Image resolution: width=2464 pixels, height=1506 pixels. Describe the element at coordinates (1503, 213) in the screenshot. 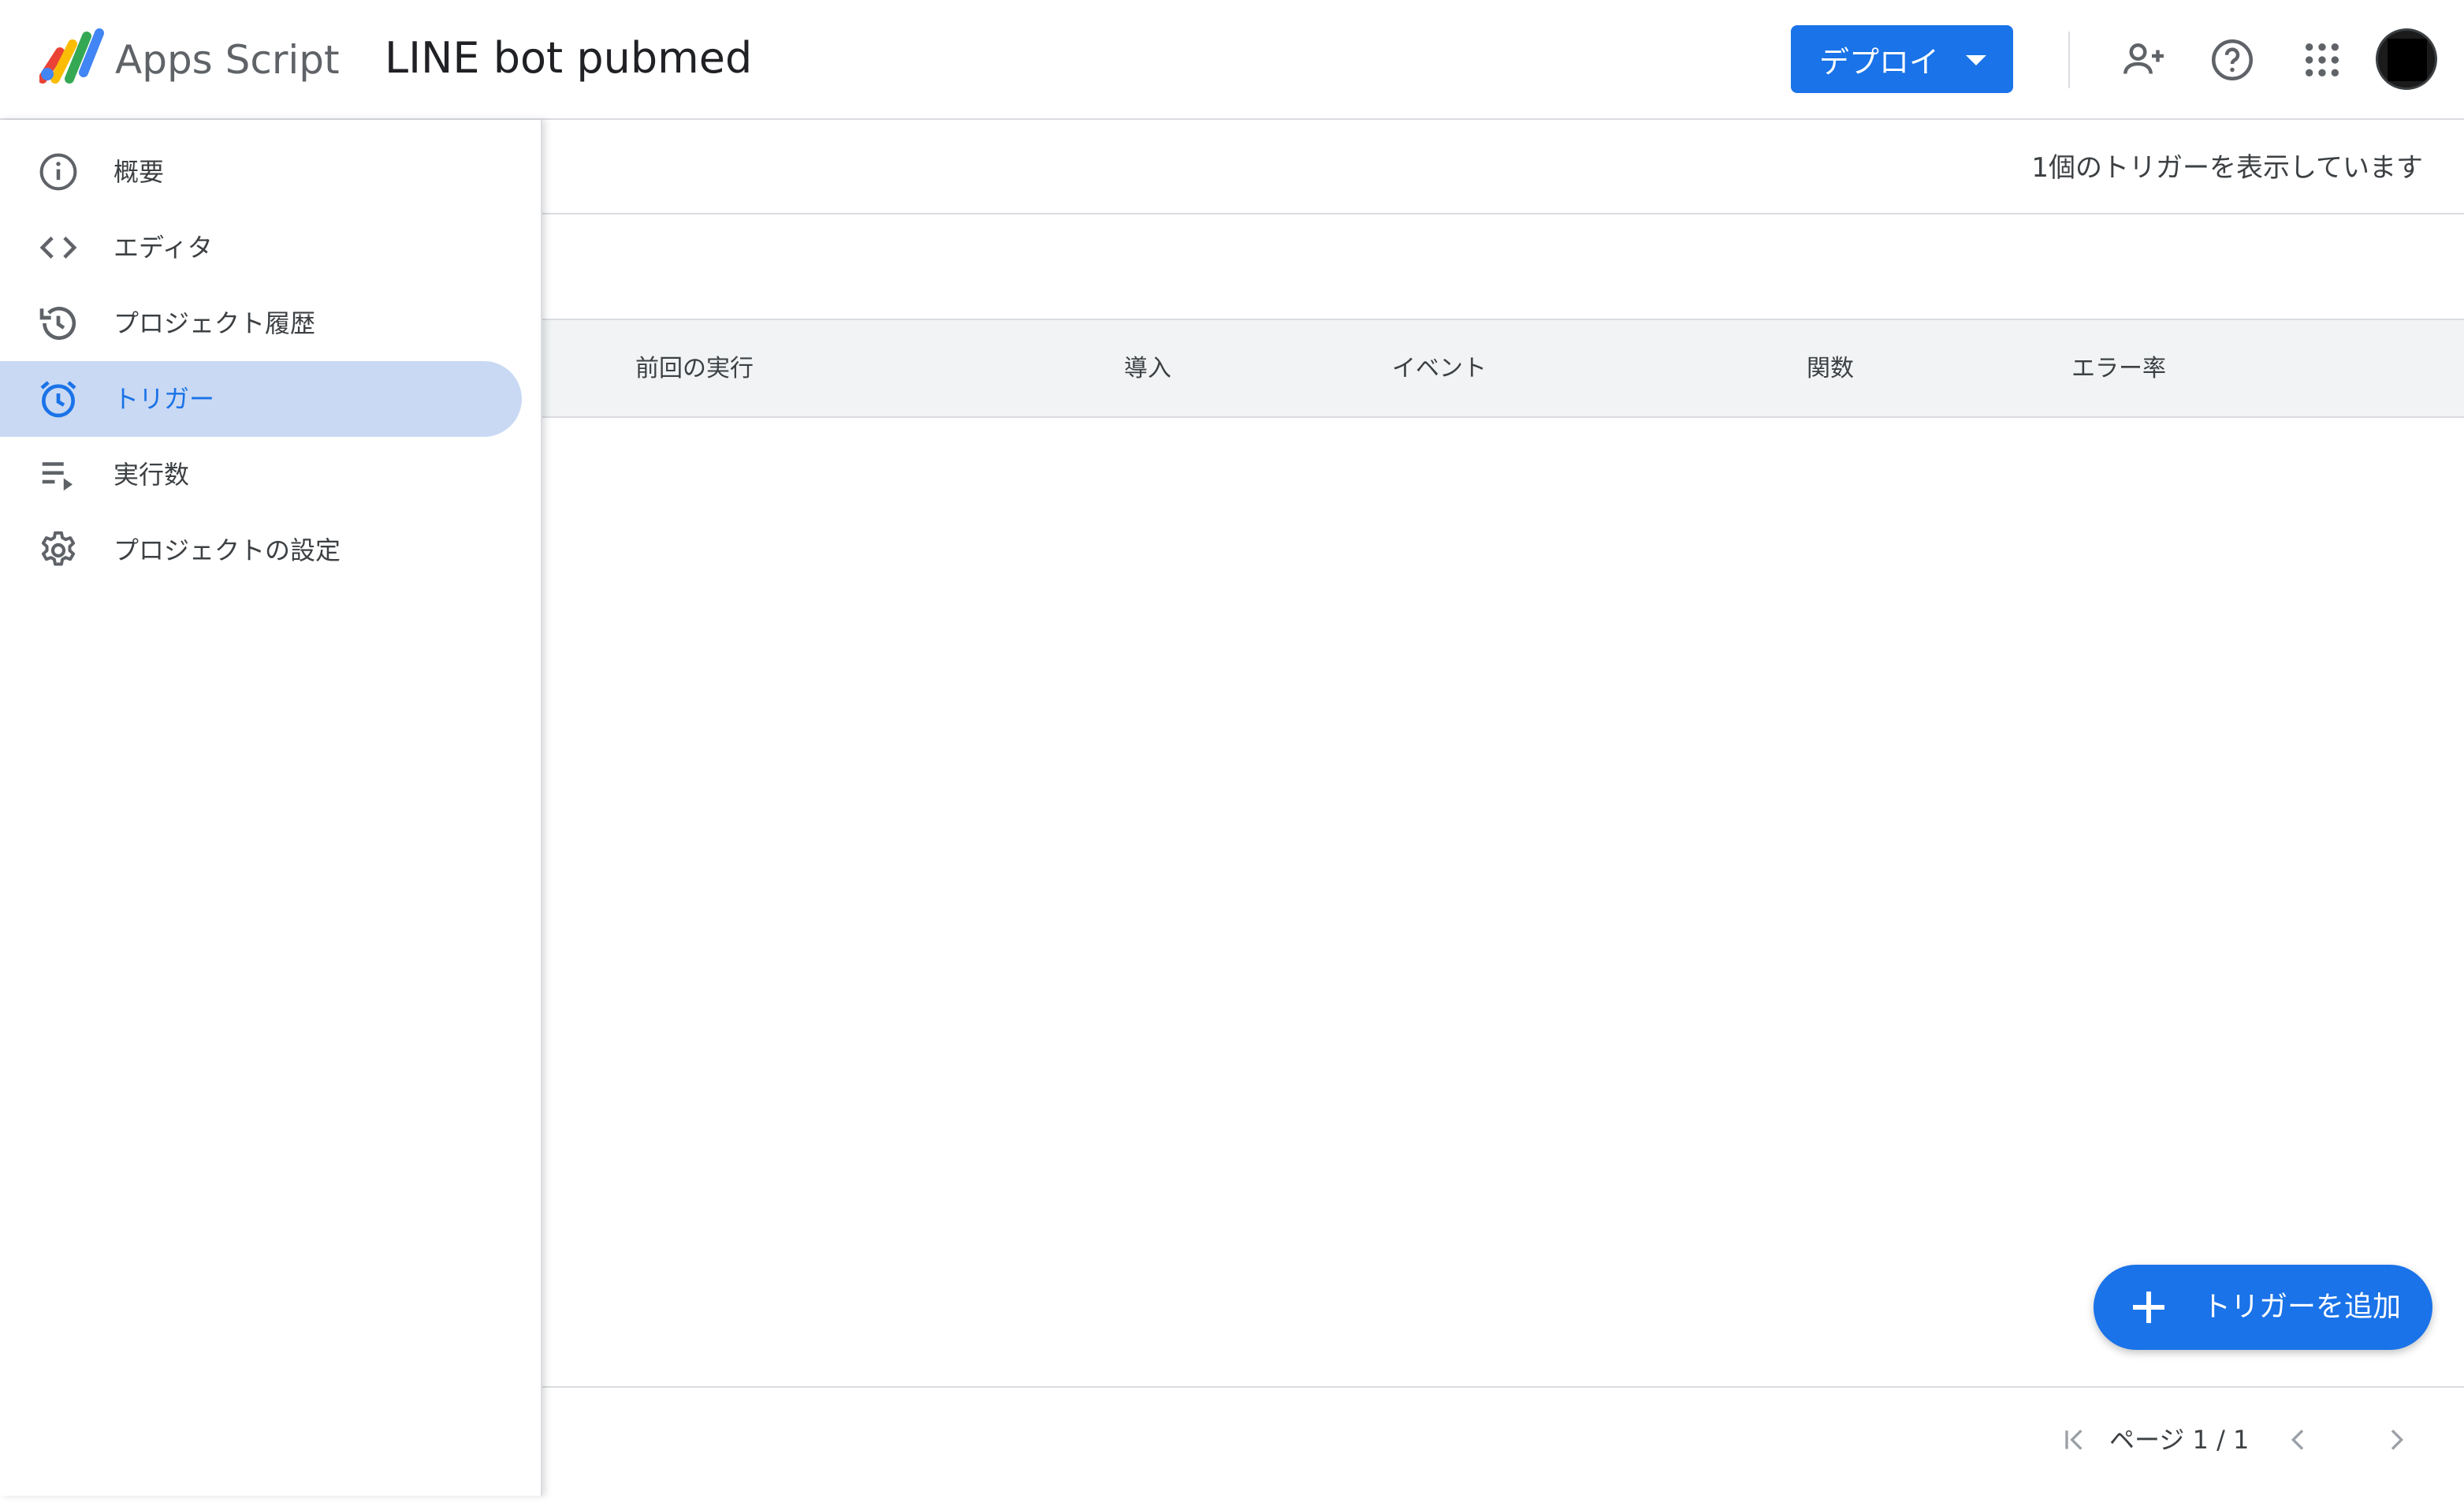

I see `toolbar-divider` at that location.